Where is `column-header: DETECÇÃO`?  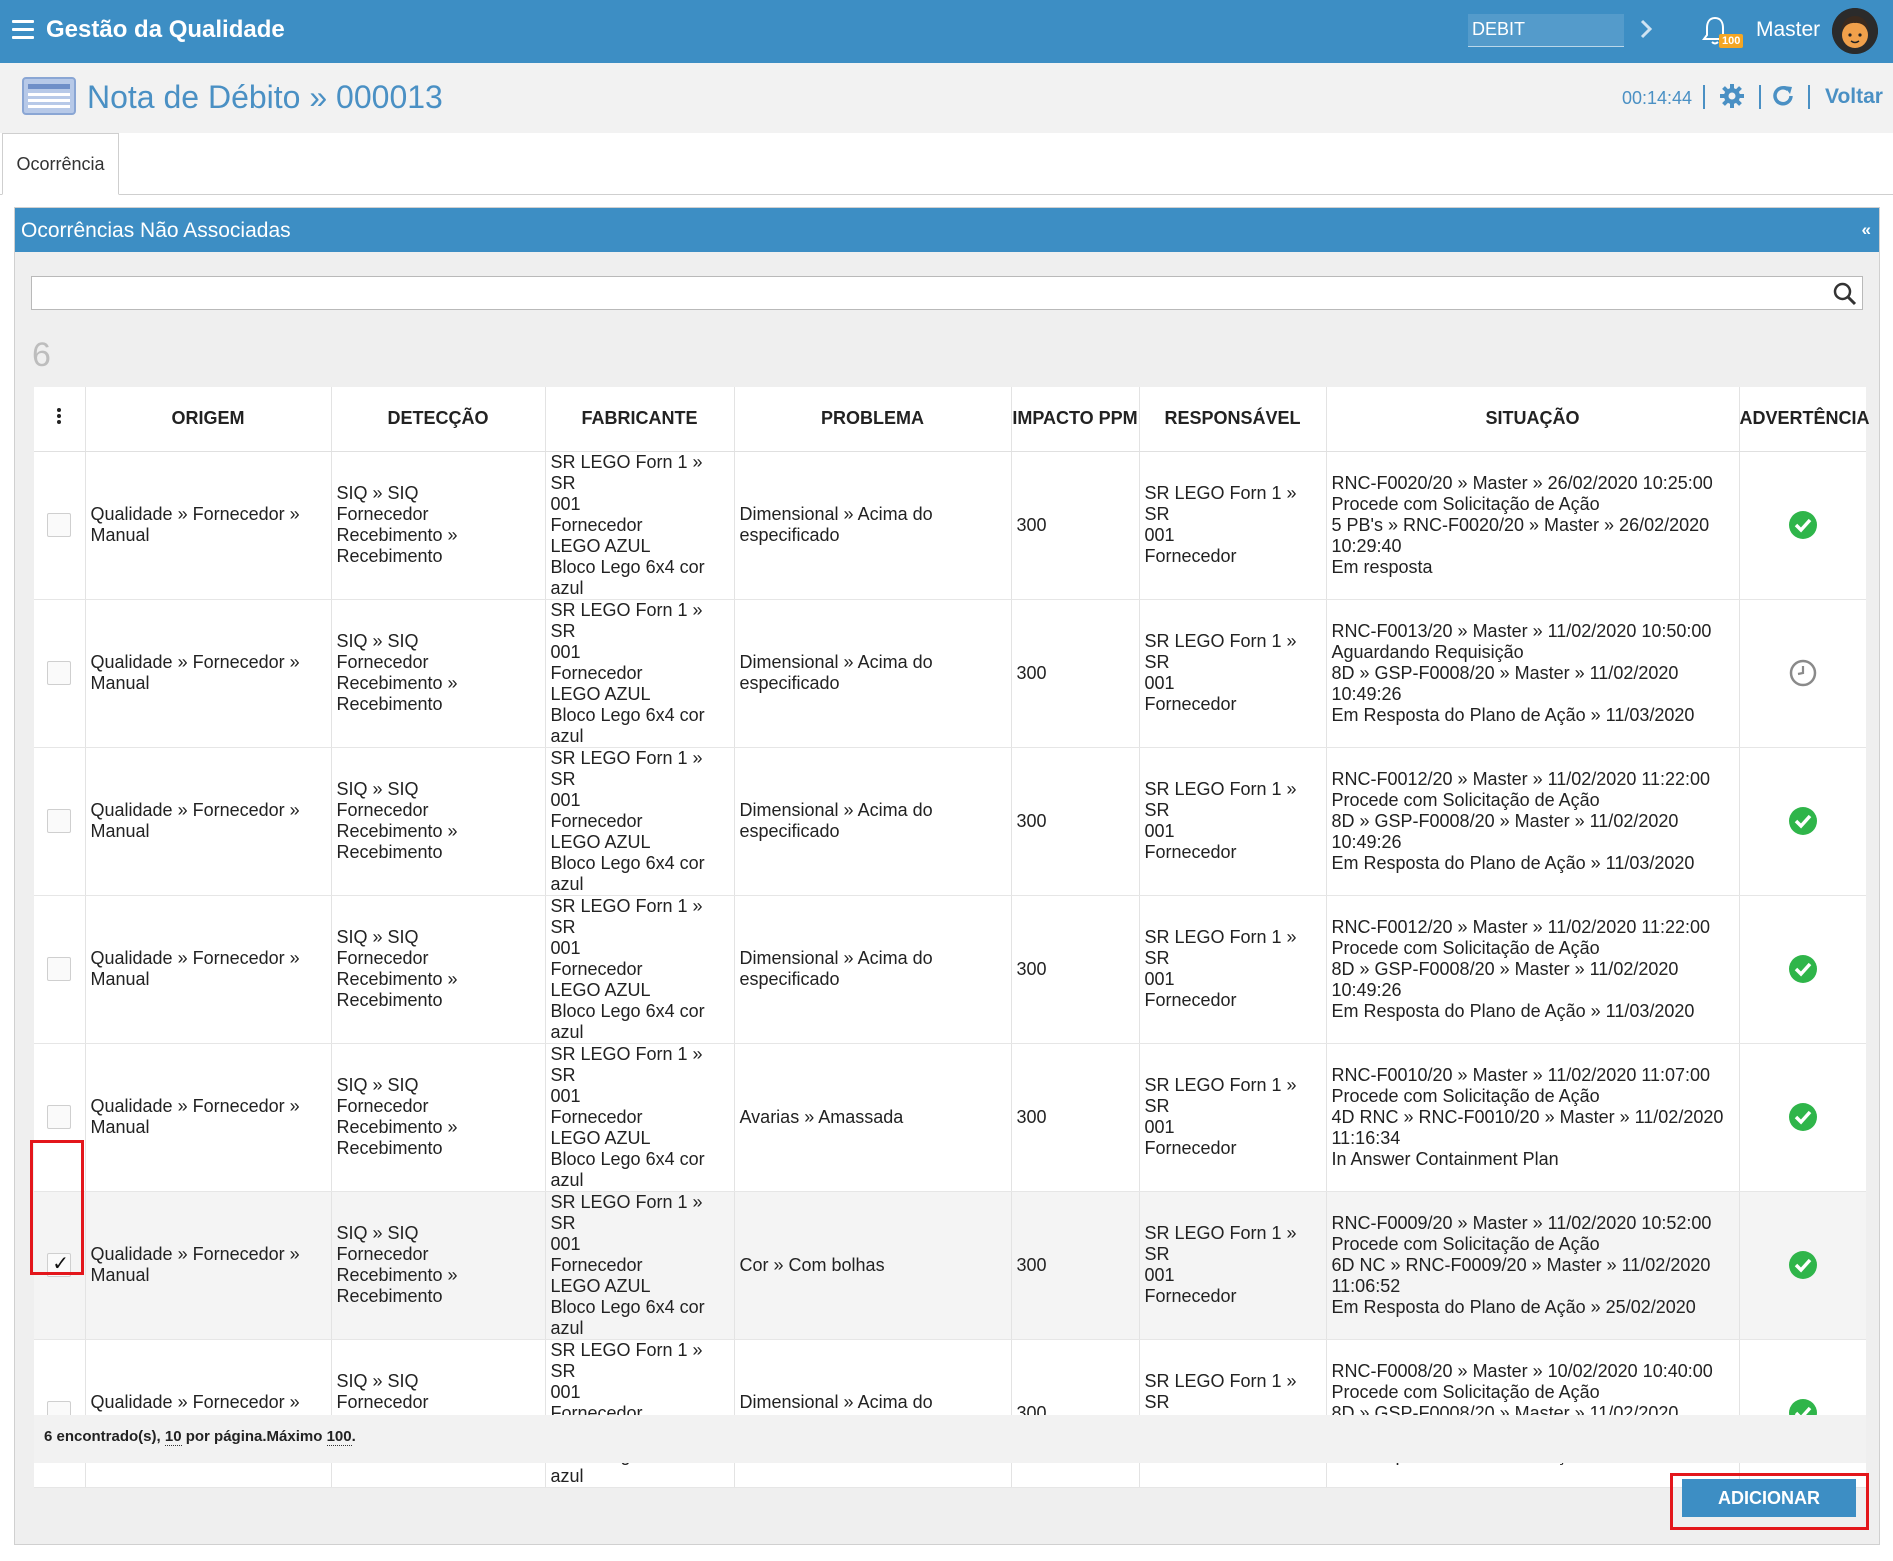 column-header: DETECÇÃO is located at coordinates (438, 419).